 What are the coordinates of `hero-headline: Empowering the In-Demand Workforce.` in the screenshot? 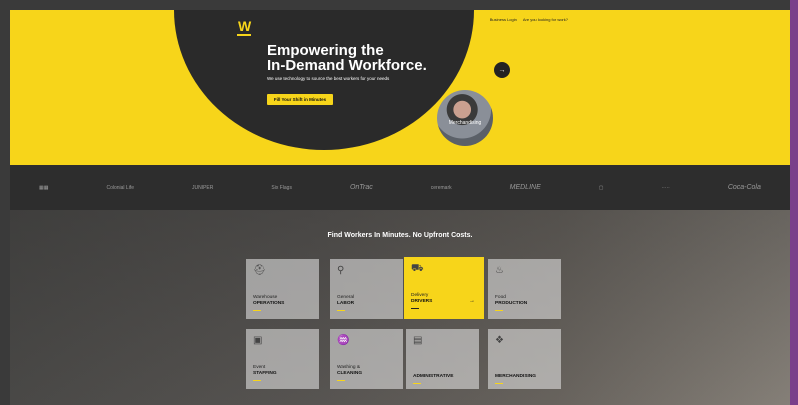 It's located at (347, 58).